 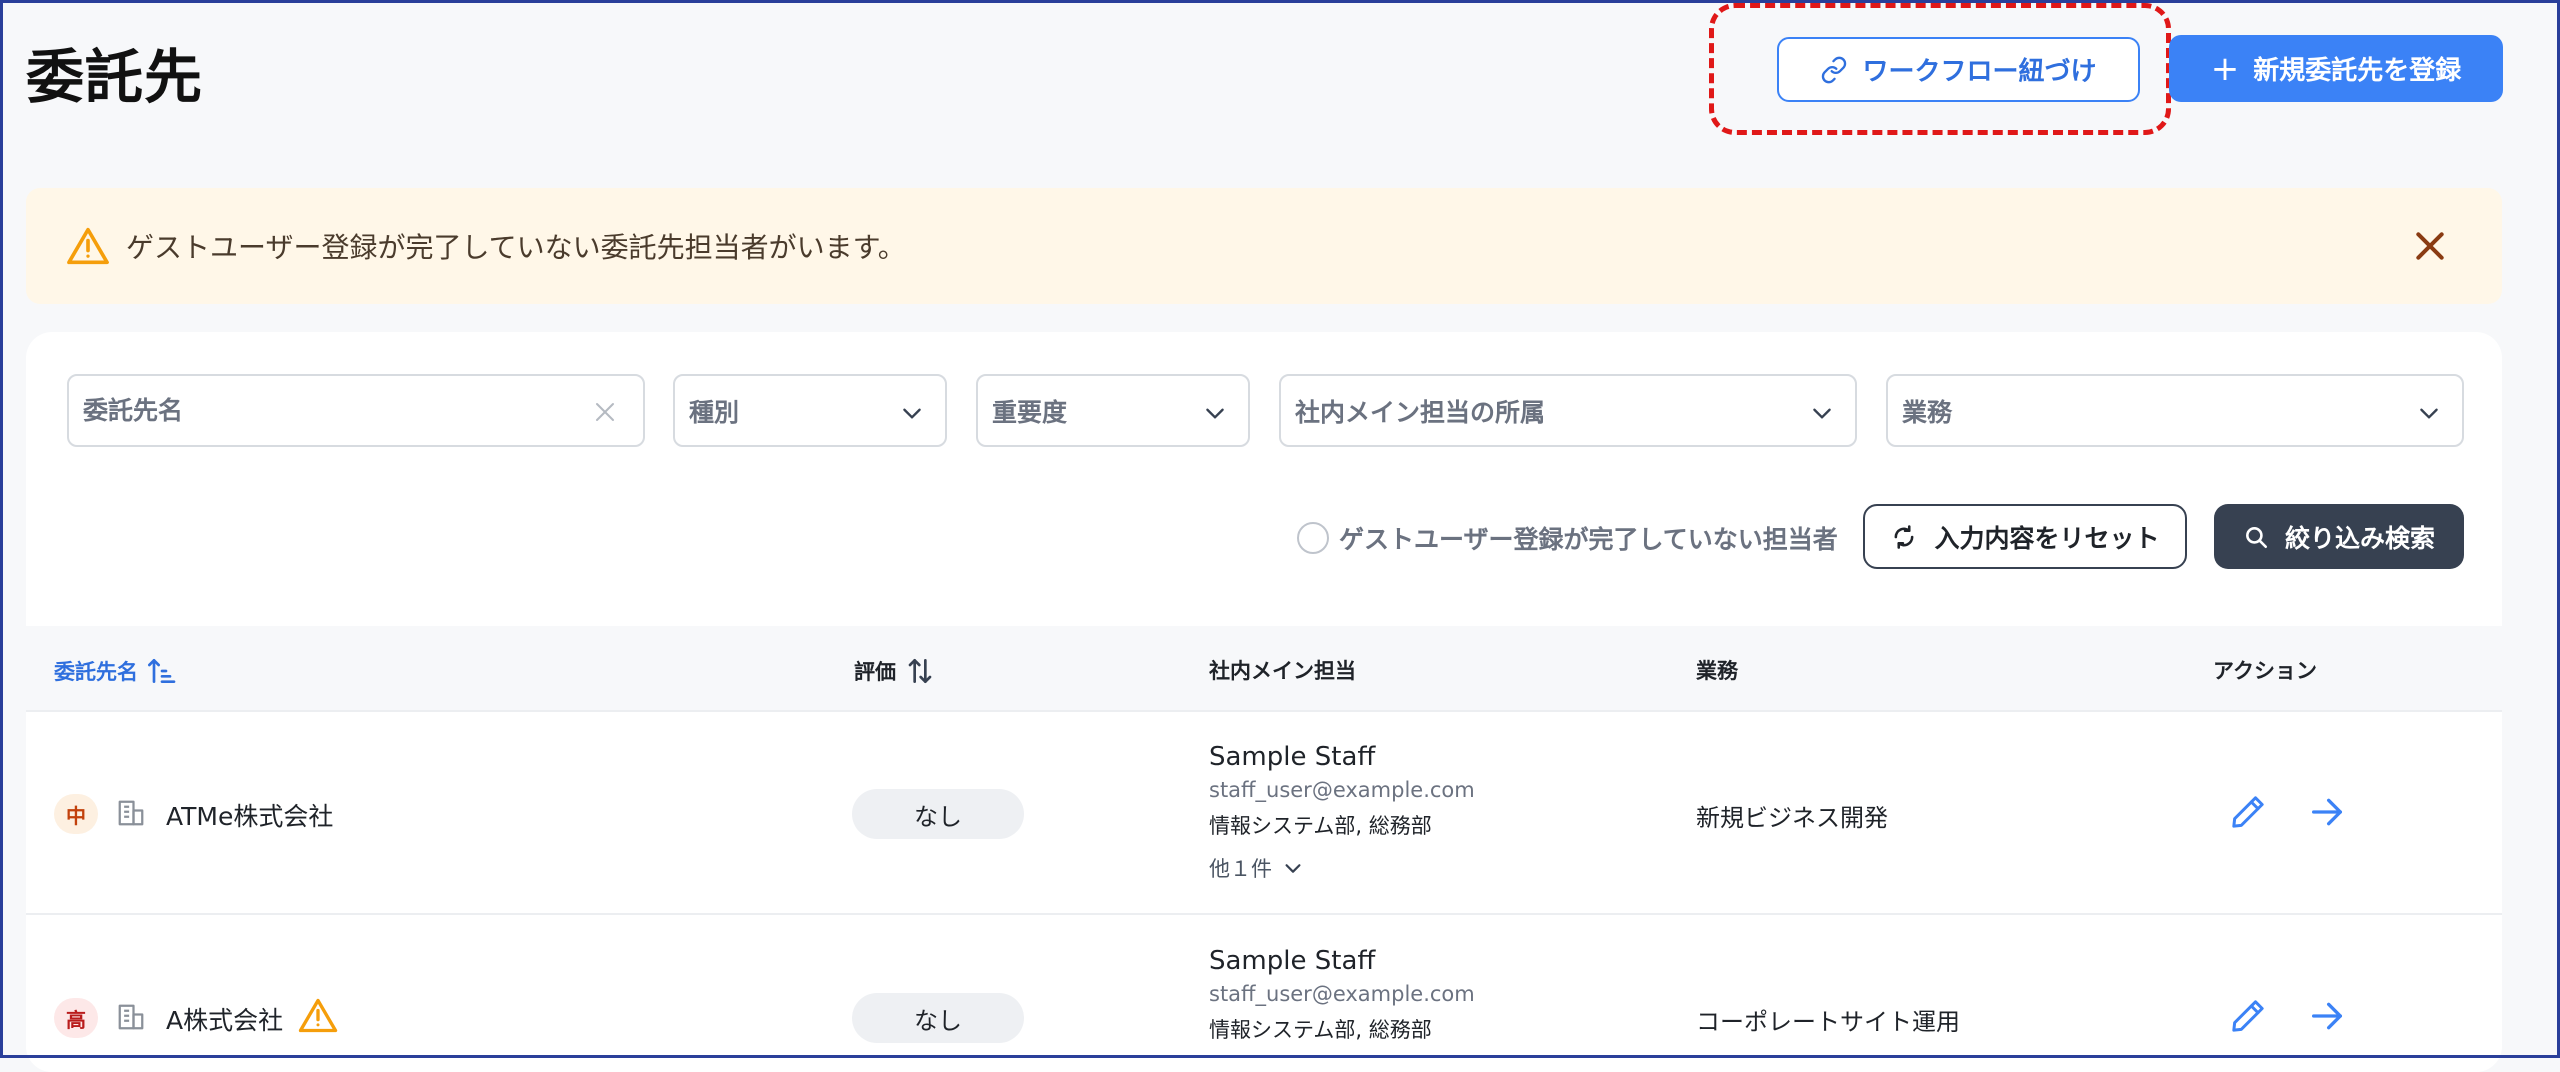 What do you see at coordinates (2257, 537) in the screenshot?
I see `search-icon` at bounding box center [2257, 537].